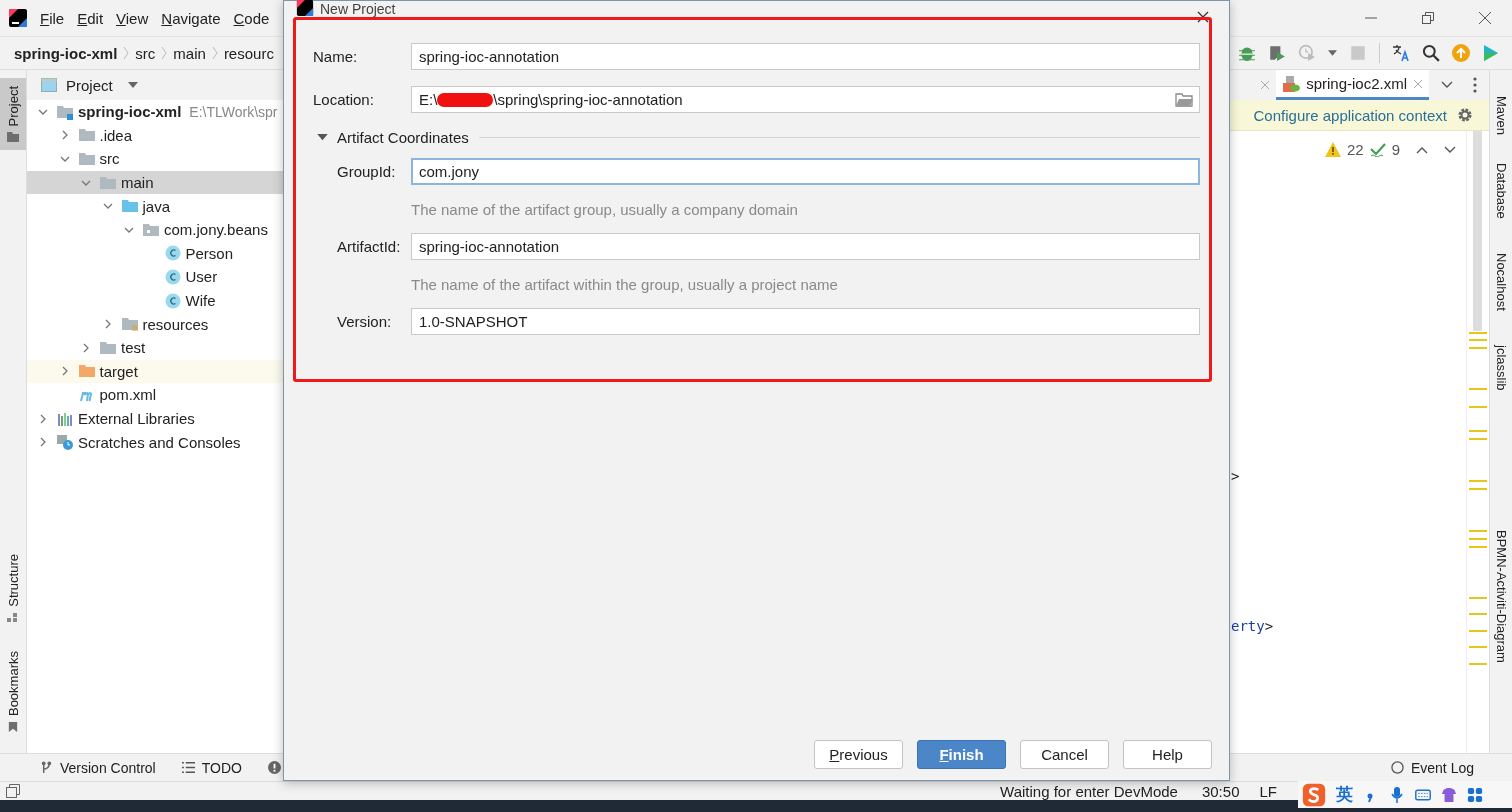 This screenshot has width=1512, height=812. Describe the element at coordinates (1432, 767) in the screenshot. I see `event-log-tab: Event Log` at that location.